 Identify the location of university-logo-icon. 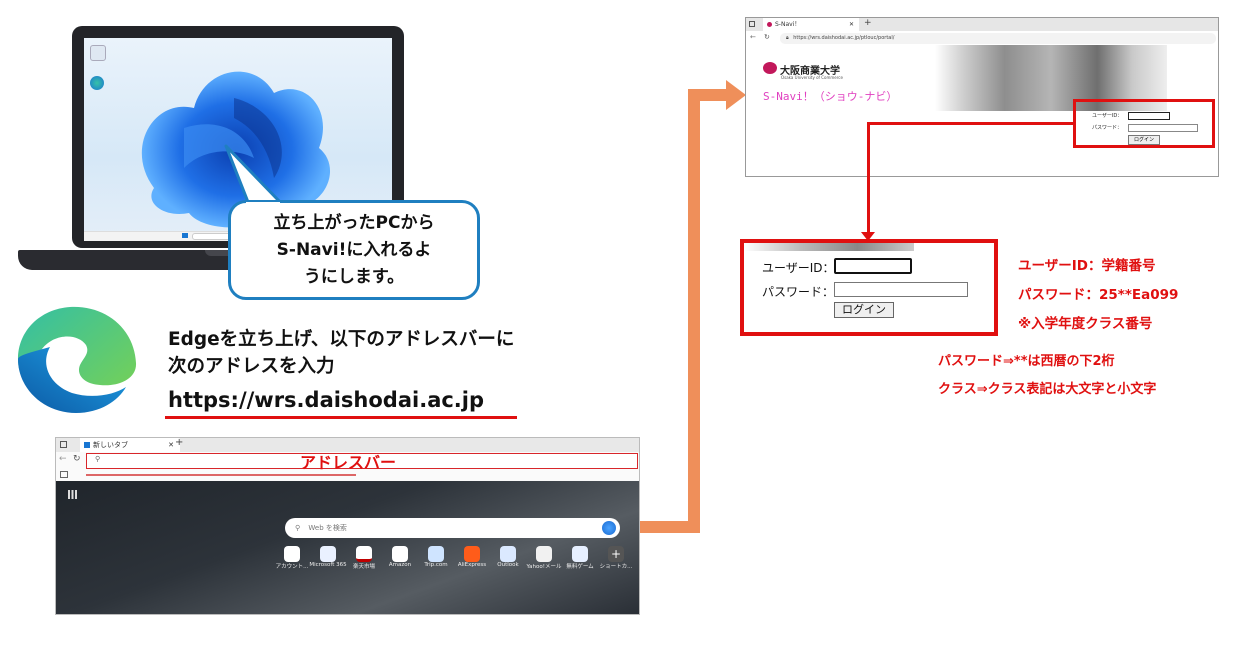
(770, 68).